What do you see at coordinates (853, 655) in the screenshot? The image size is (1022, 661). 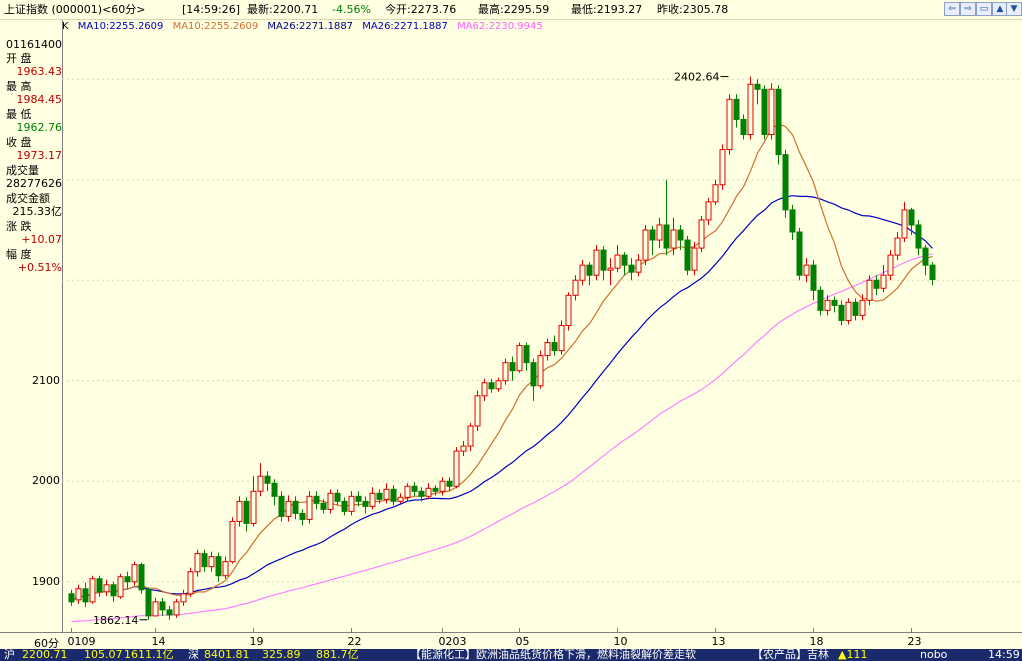 I see `up-count: ▲111` at bounding box center [853, 655].